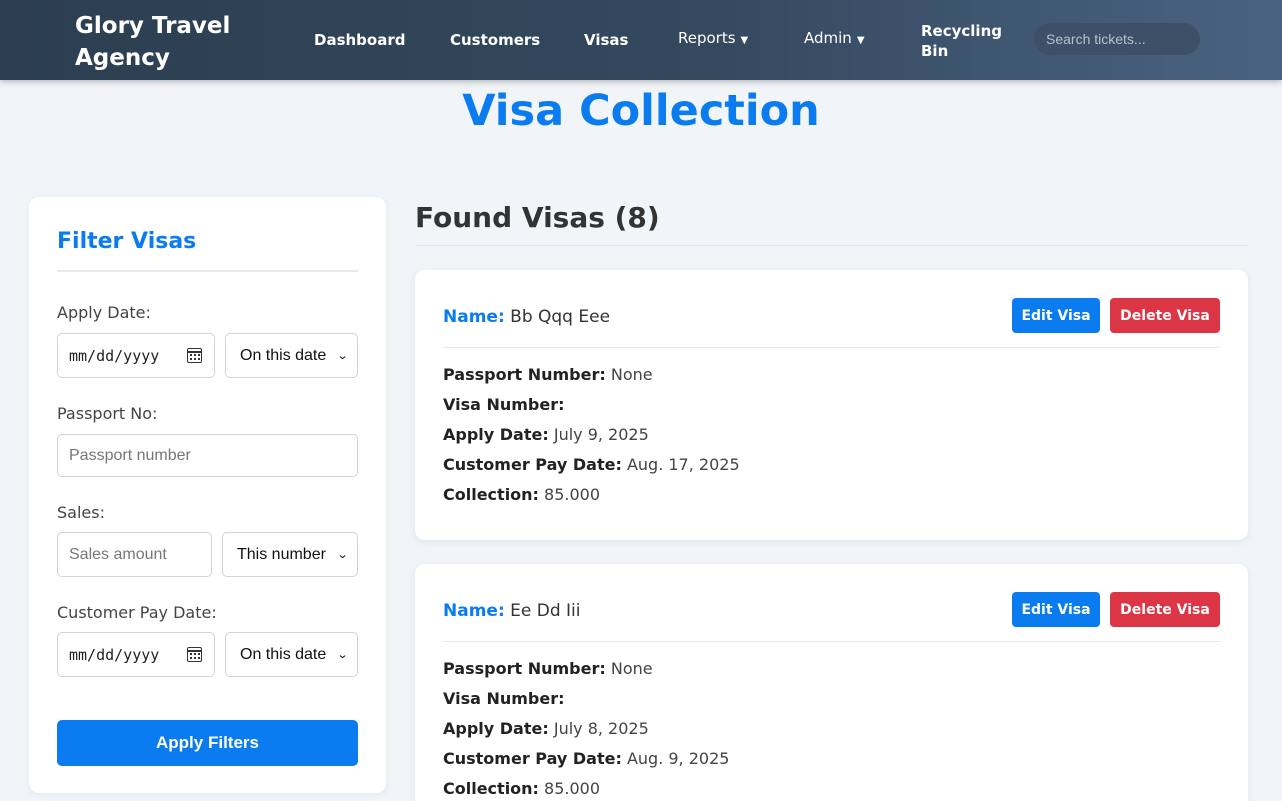 Image resolution: width=1282 pixels, height=801 pixels. I want to click on nav-visas: Visas, so click(606, 40).